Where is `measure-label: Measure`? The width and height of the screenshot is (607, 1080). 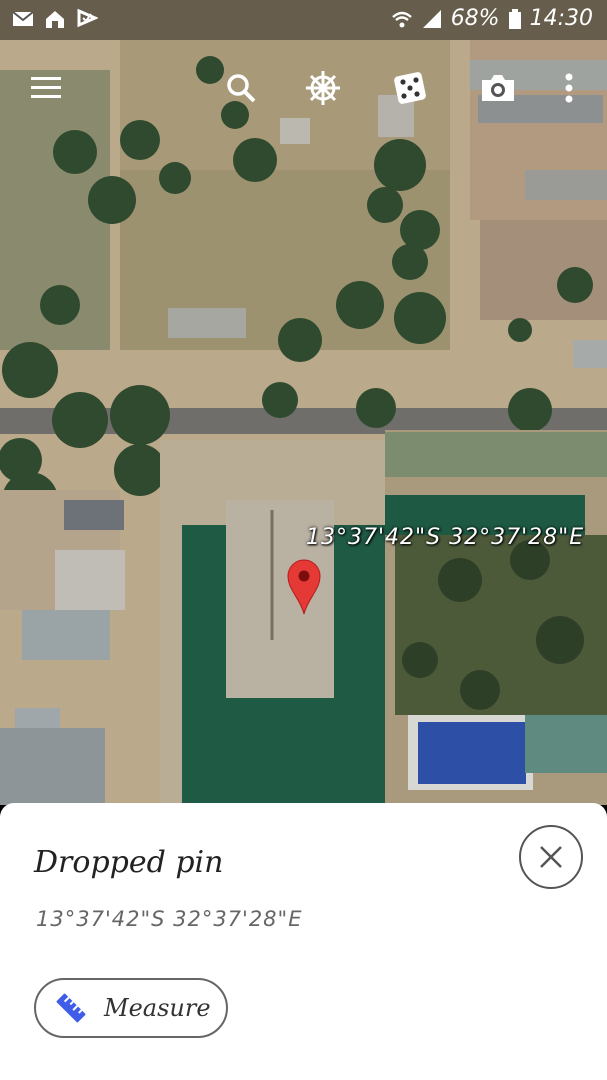
measure-label: Measure is located at coordinates (157, 1008).